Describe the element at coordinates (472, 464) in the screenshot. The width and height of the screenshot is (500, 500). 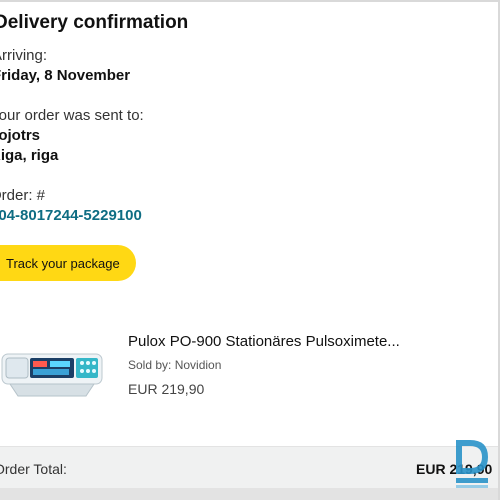
I see `letter-d-logo-icon` at that location.